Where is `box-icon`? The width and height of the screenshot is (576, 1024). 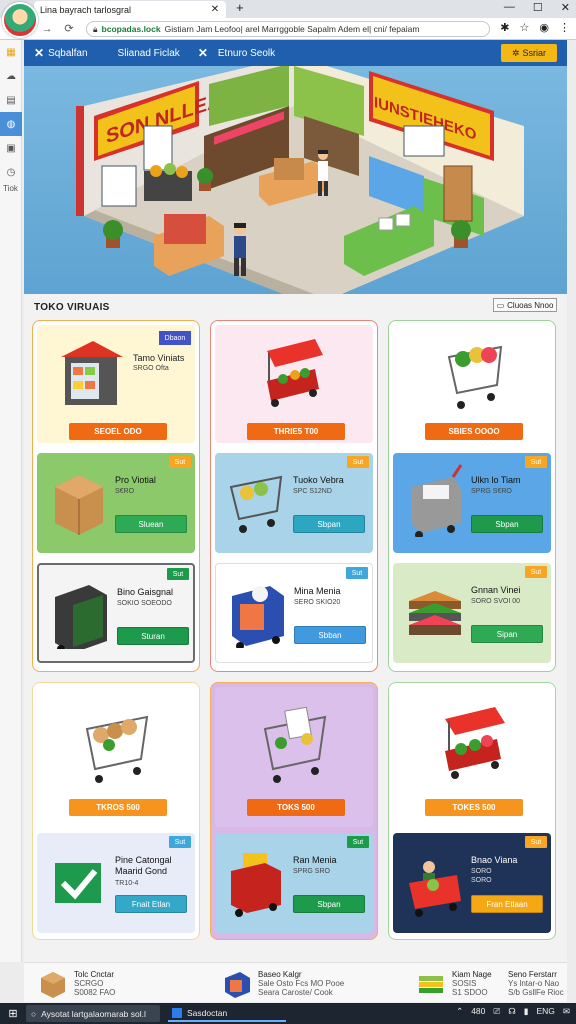 box-icon is located at coordinates (53, 985).